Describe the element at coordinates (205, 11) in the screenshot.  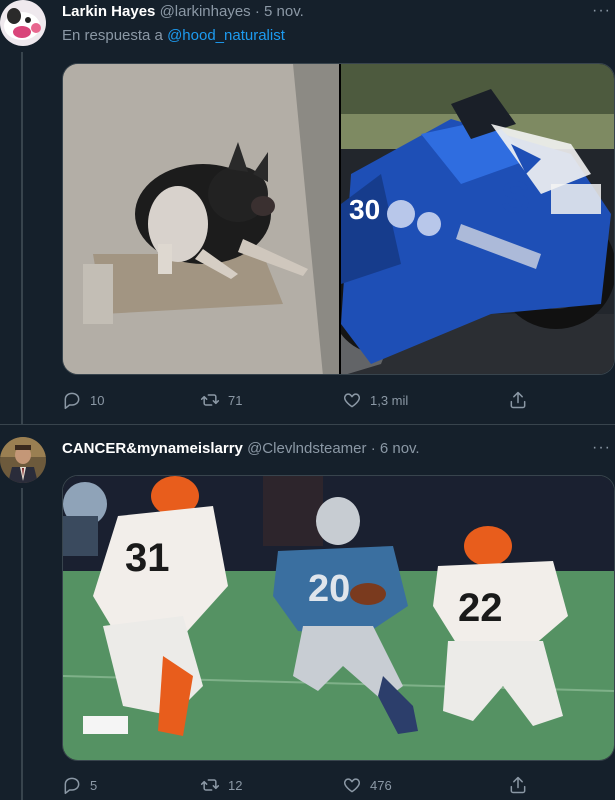
I see `handle: @larkinhayes` at that location.